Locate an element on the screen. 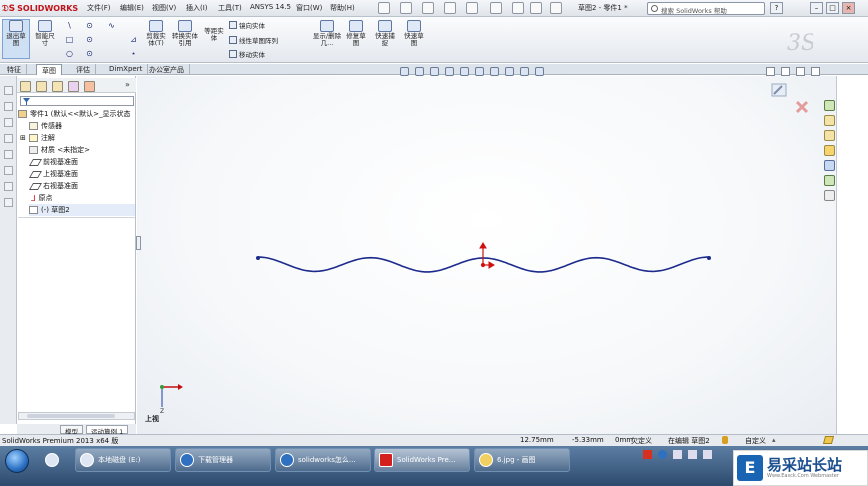 Image resolution: width=868 pixels, height=486 pixels. smart-dimension-button: 智能尺寸 is located at coordinates (45, 33).